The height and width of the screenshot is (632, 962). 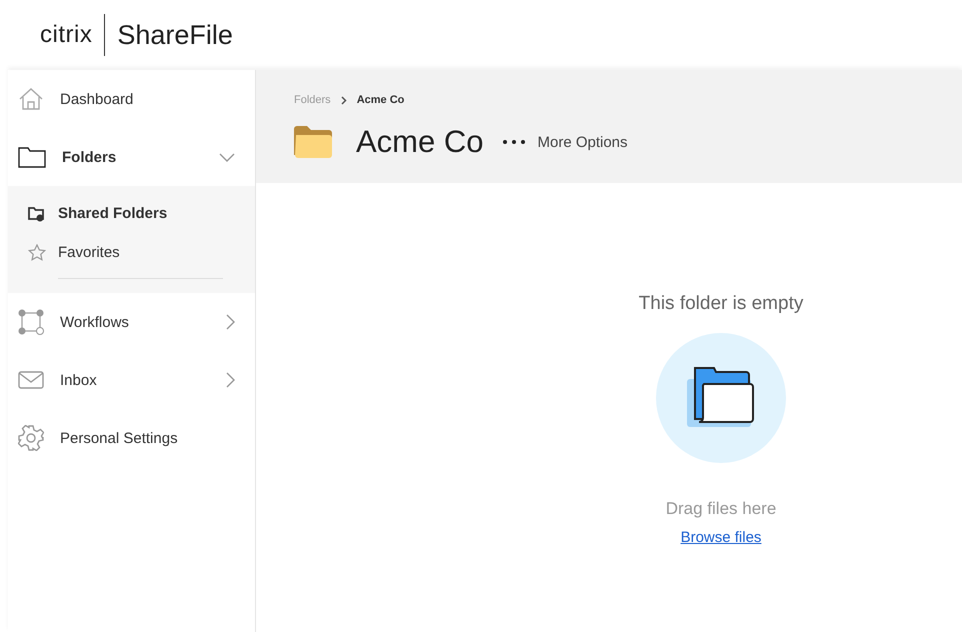 What do you see at coordinates (514, 142) in the screenshot?
I see `more-icon` at bounding box center [514, 142].